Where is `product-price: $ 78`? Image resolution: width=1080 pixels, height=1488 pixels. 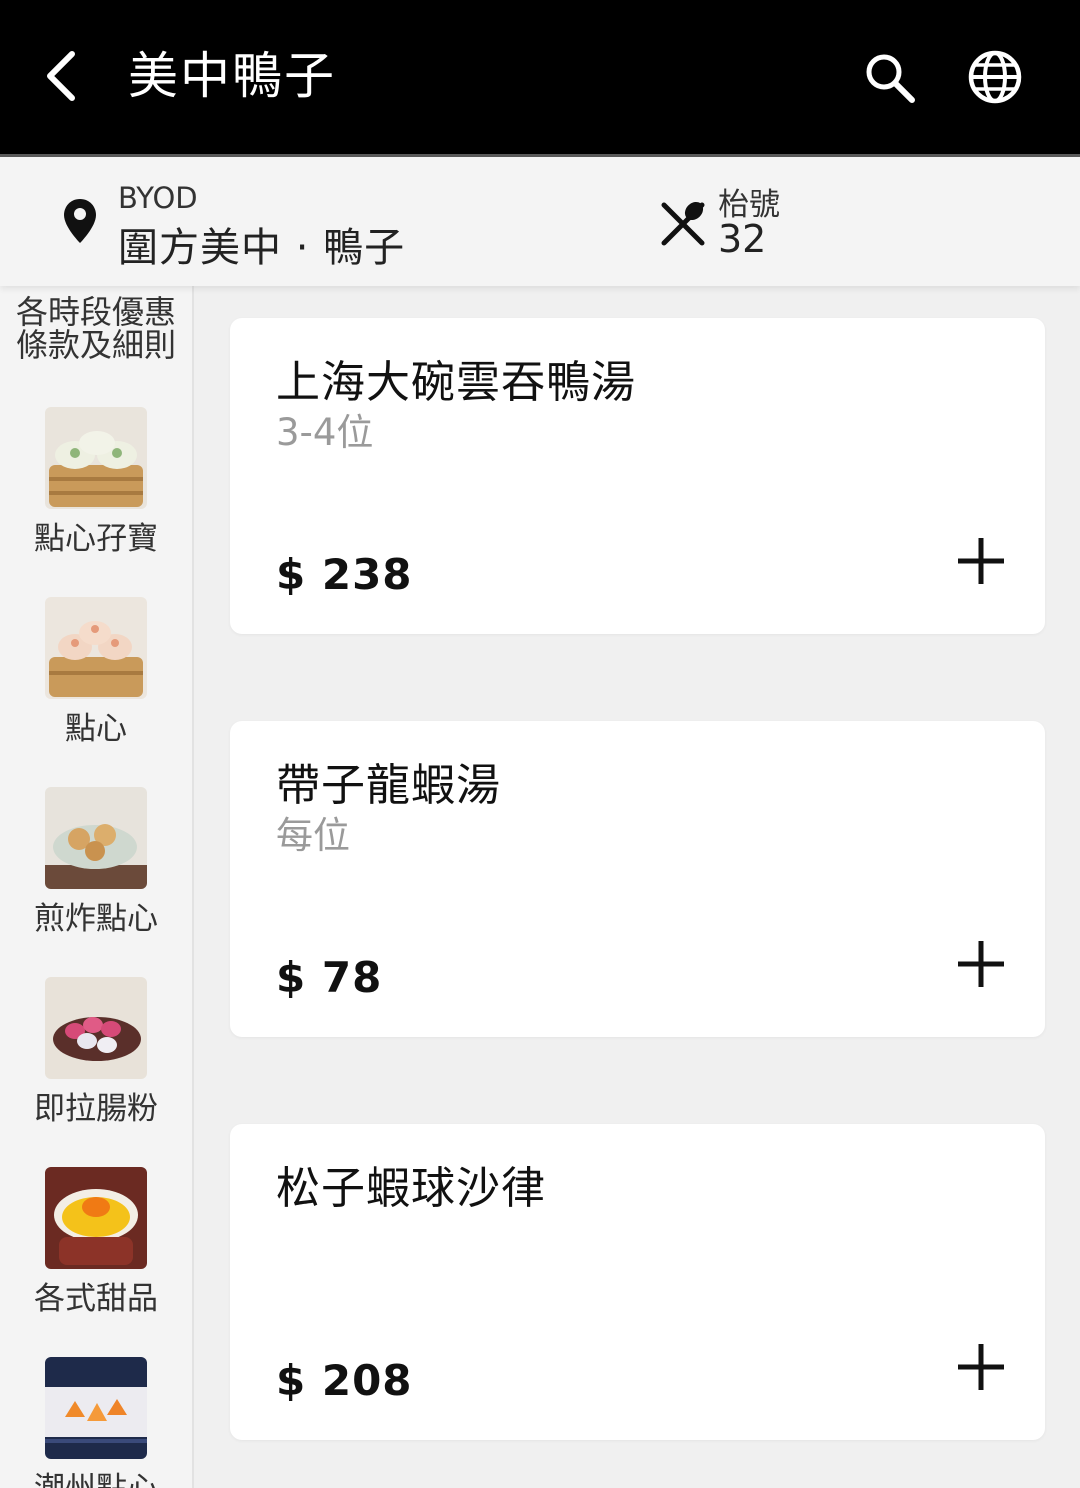 product-price: $ 78 is located at coordinates (329, 977).